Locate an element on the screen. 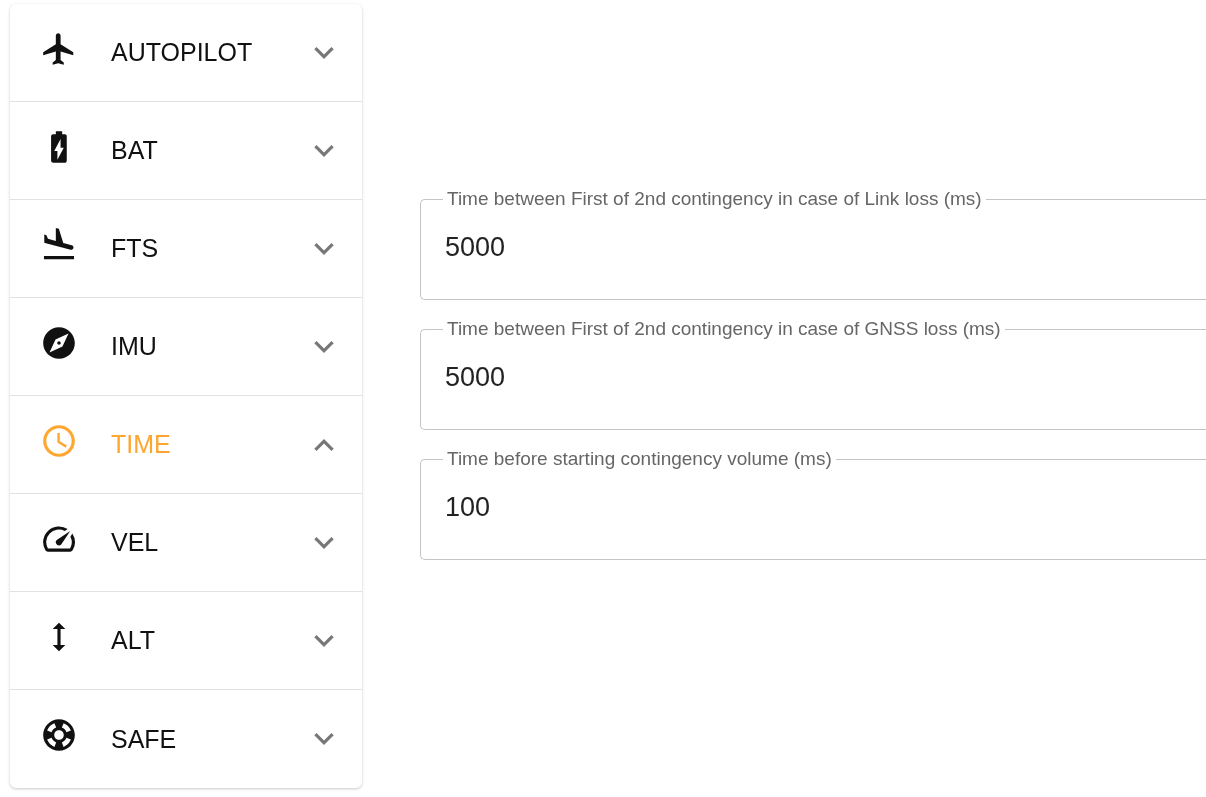 Image resolution: width=1206 pixels, height=797 pixels. accordion-header: VEL is located at coordinates (186, 543).